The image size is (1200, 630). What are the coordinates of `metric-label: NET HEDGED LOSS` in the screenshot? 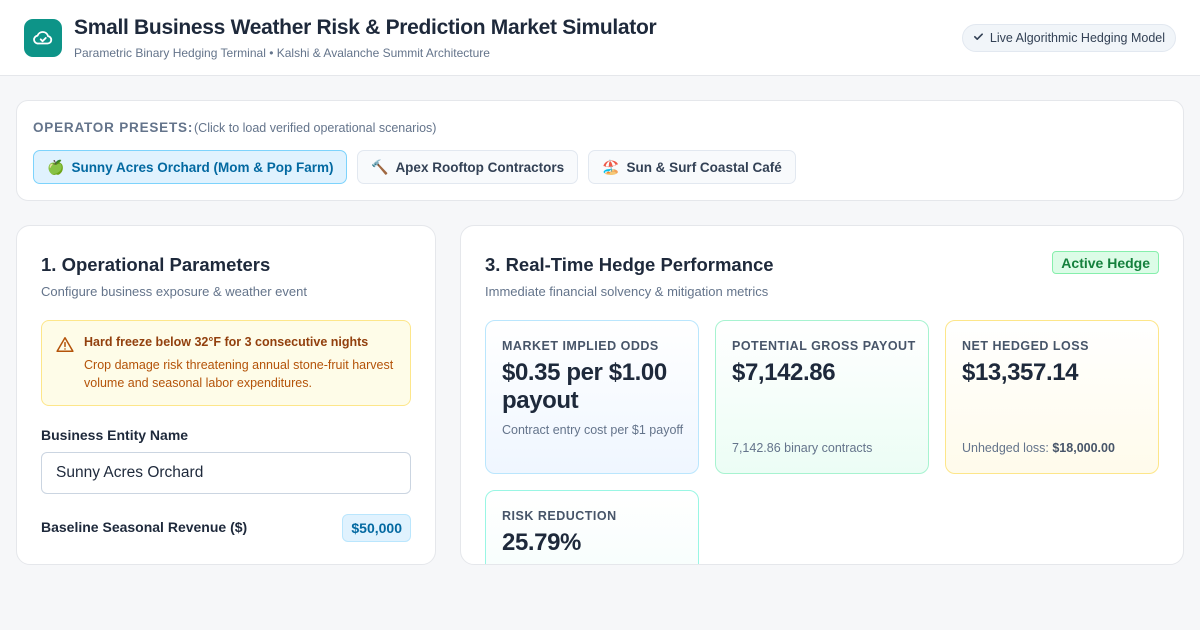 It's located at (1025, 346).